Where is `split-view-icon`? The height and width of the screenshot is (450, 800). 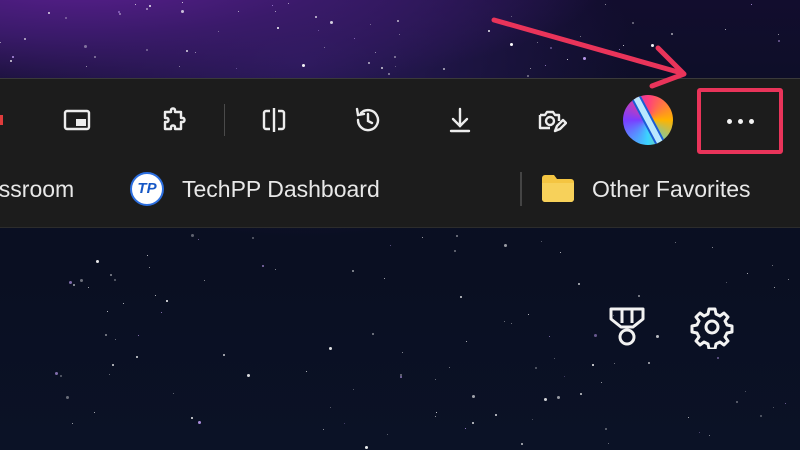
split-view-icon is located at coordinates (274, 120).